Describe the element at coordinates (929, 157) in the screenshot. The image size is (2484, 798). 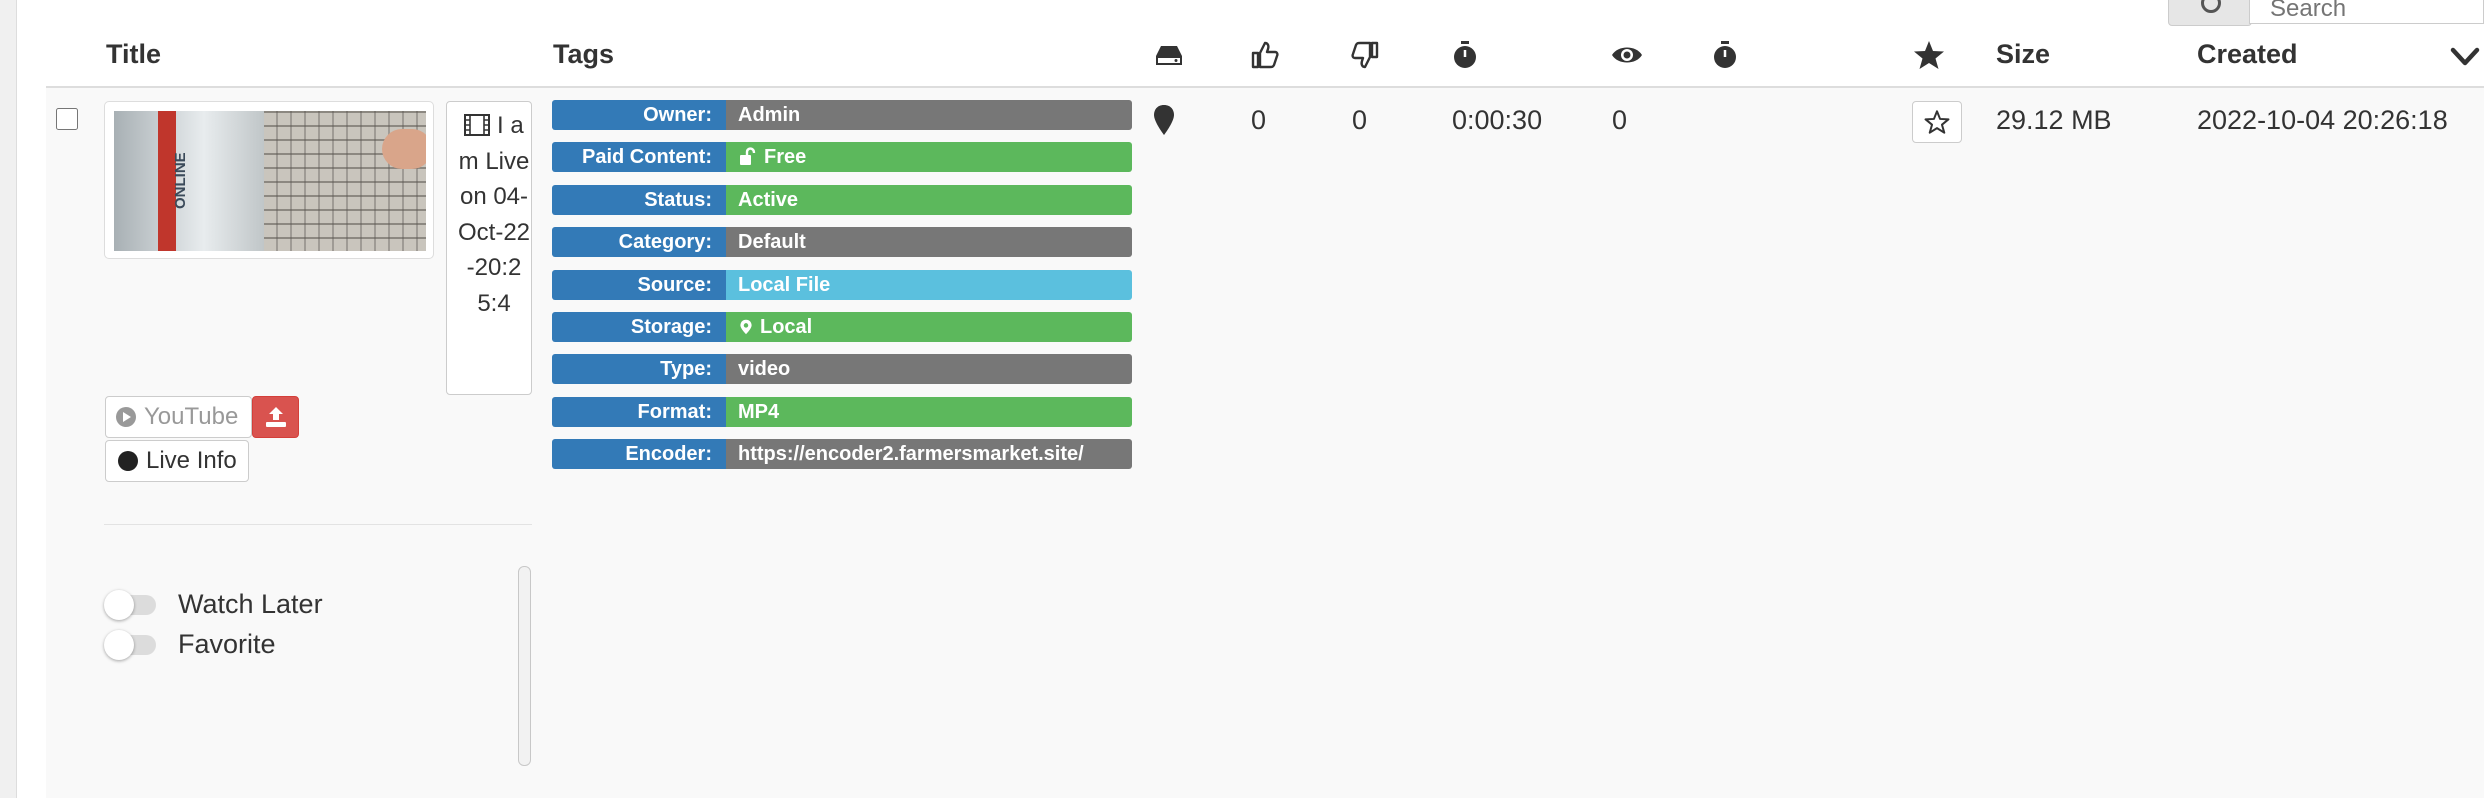
I see `tag-value: Free` at that location.